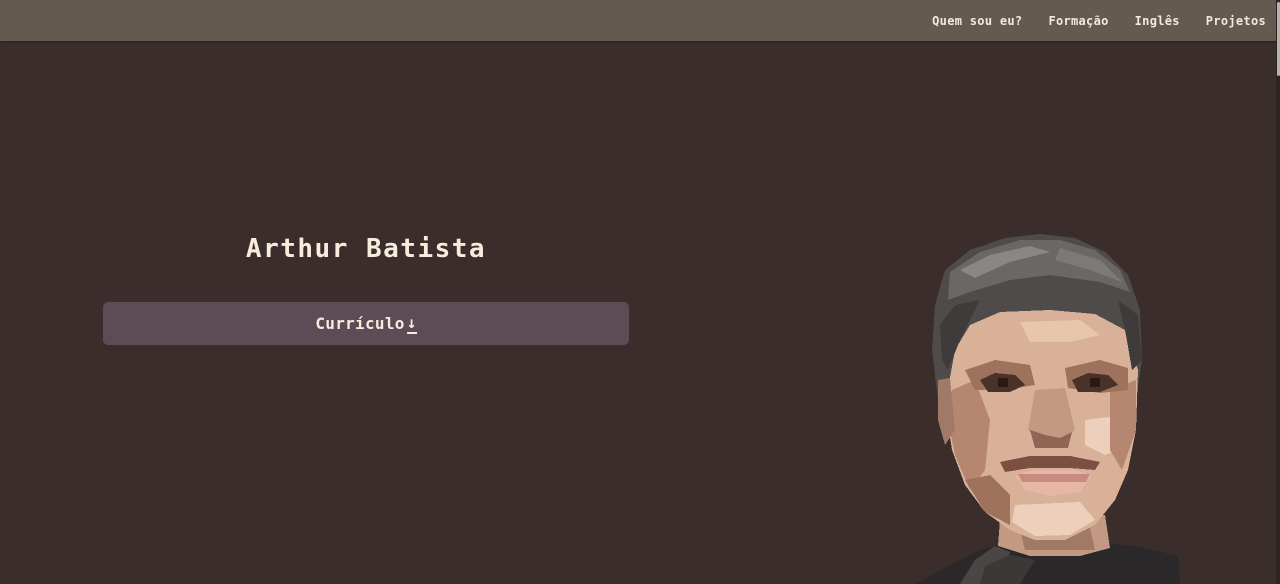 The image size is (1280, 584). What do you see at coordinates (1078, 21) in the screenshot?
I see `nav-link-formacao: Formação` at bounding box center [1078, 21].